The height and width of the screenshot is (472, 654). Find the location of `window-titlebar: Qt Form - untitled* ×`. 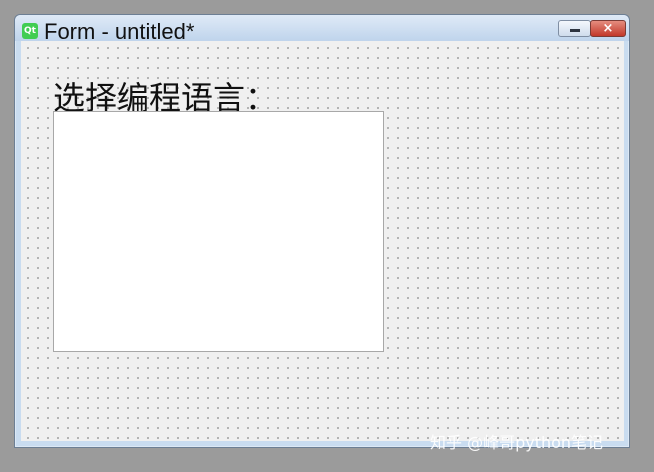

window-titlebar: Qt Form - untitled* × is located at coordinates (322, 29).